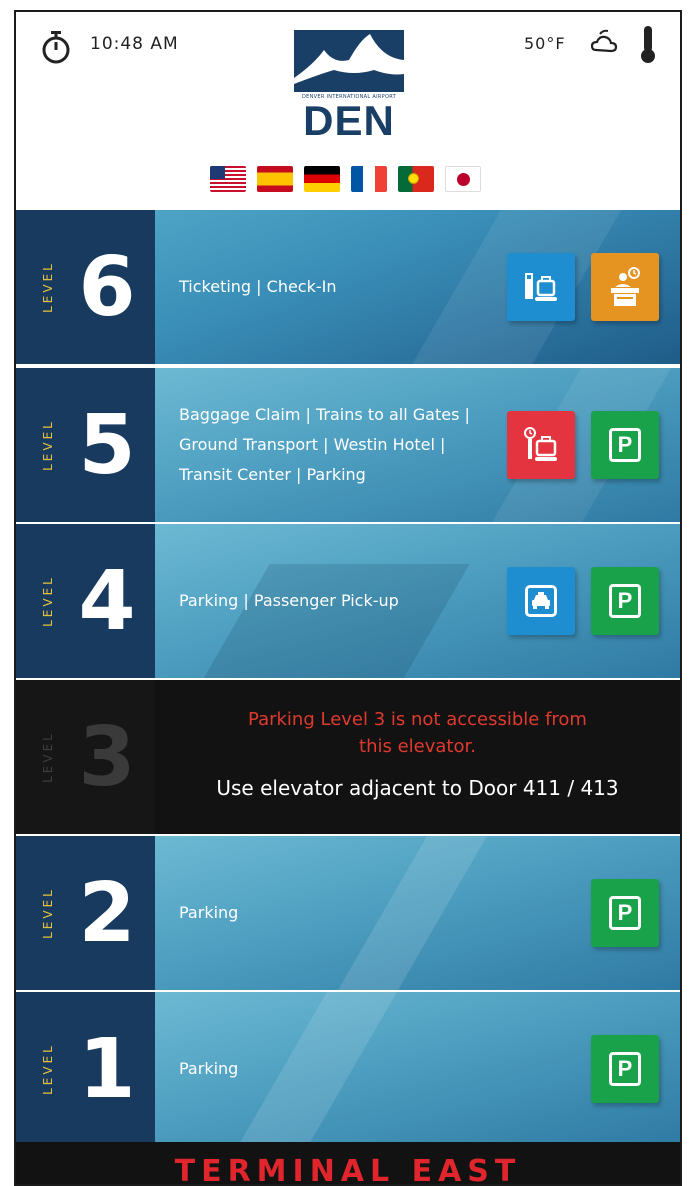  What do you see at coordinates (289, 600) in the screenshot?
I see `level-description: Parking | Passenger Pick-up` at bounding box center [289, 600].